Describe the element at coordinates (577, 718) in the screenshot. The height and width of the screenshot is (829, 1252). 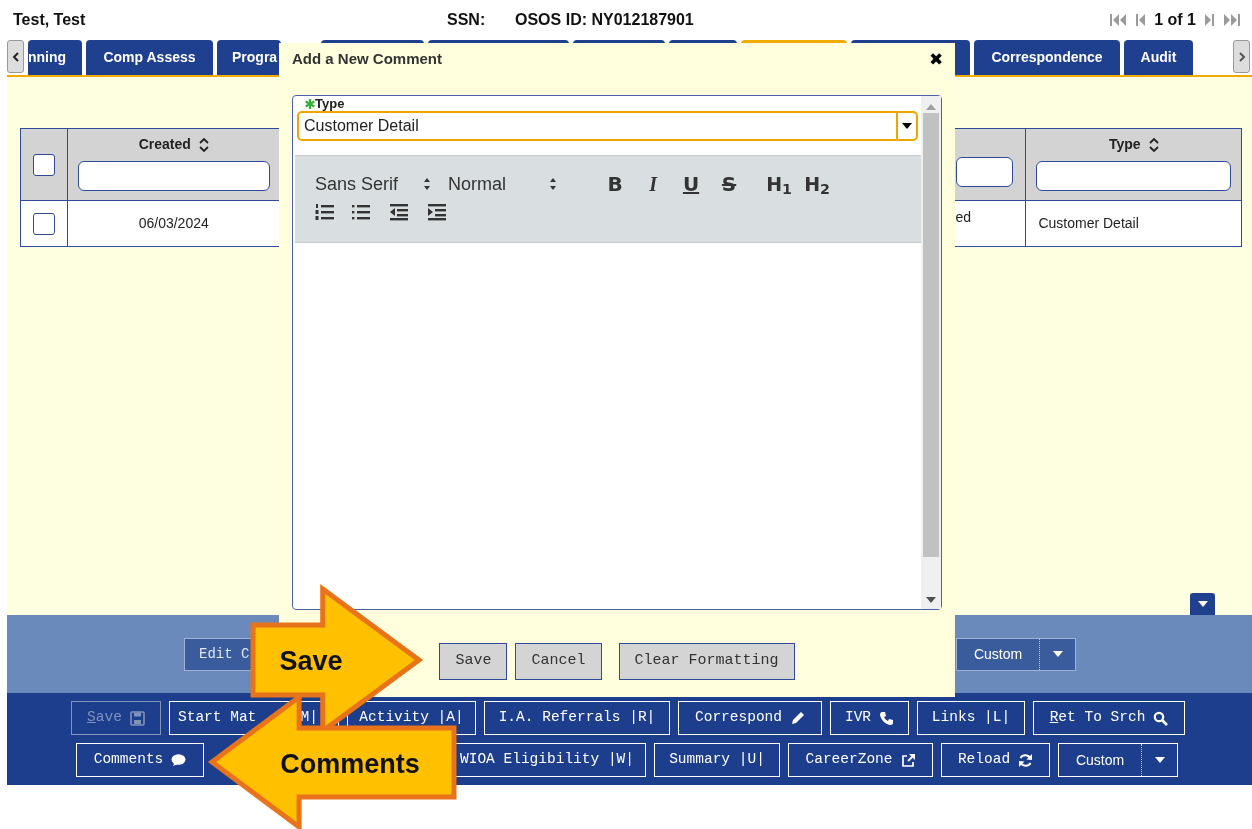
I see `toolbar-button: I.A. Referrals |R|` at that location.